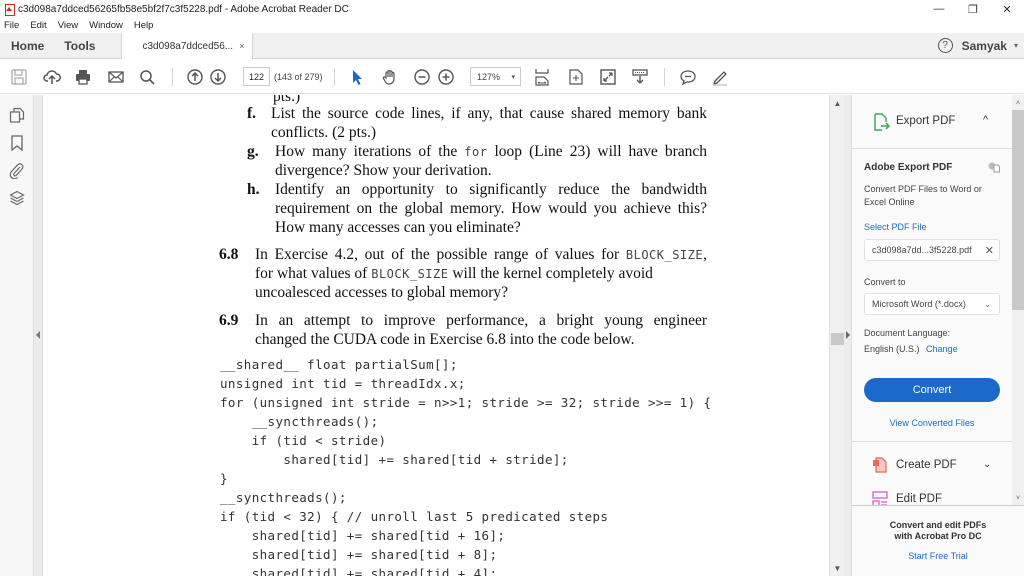 The image size is (1024, 576). Describe the element at coordinates (252, 113) in the screenshot. I see `question-label: f.` at that location.